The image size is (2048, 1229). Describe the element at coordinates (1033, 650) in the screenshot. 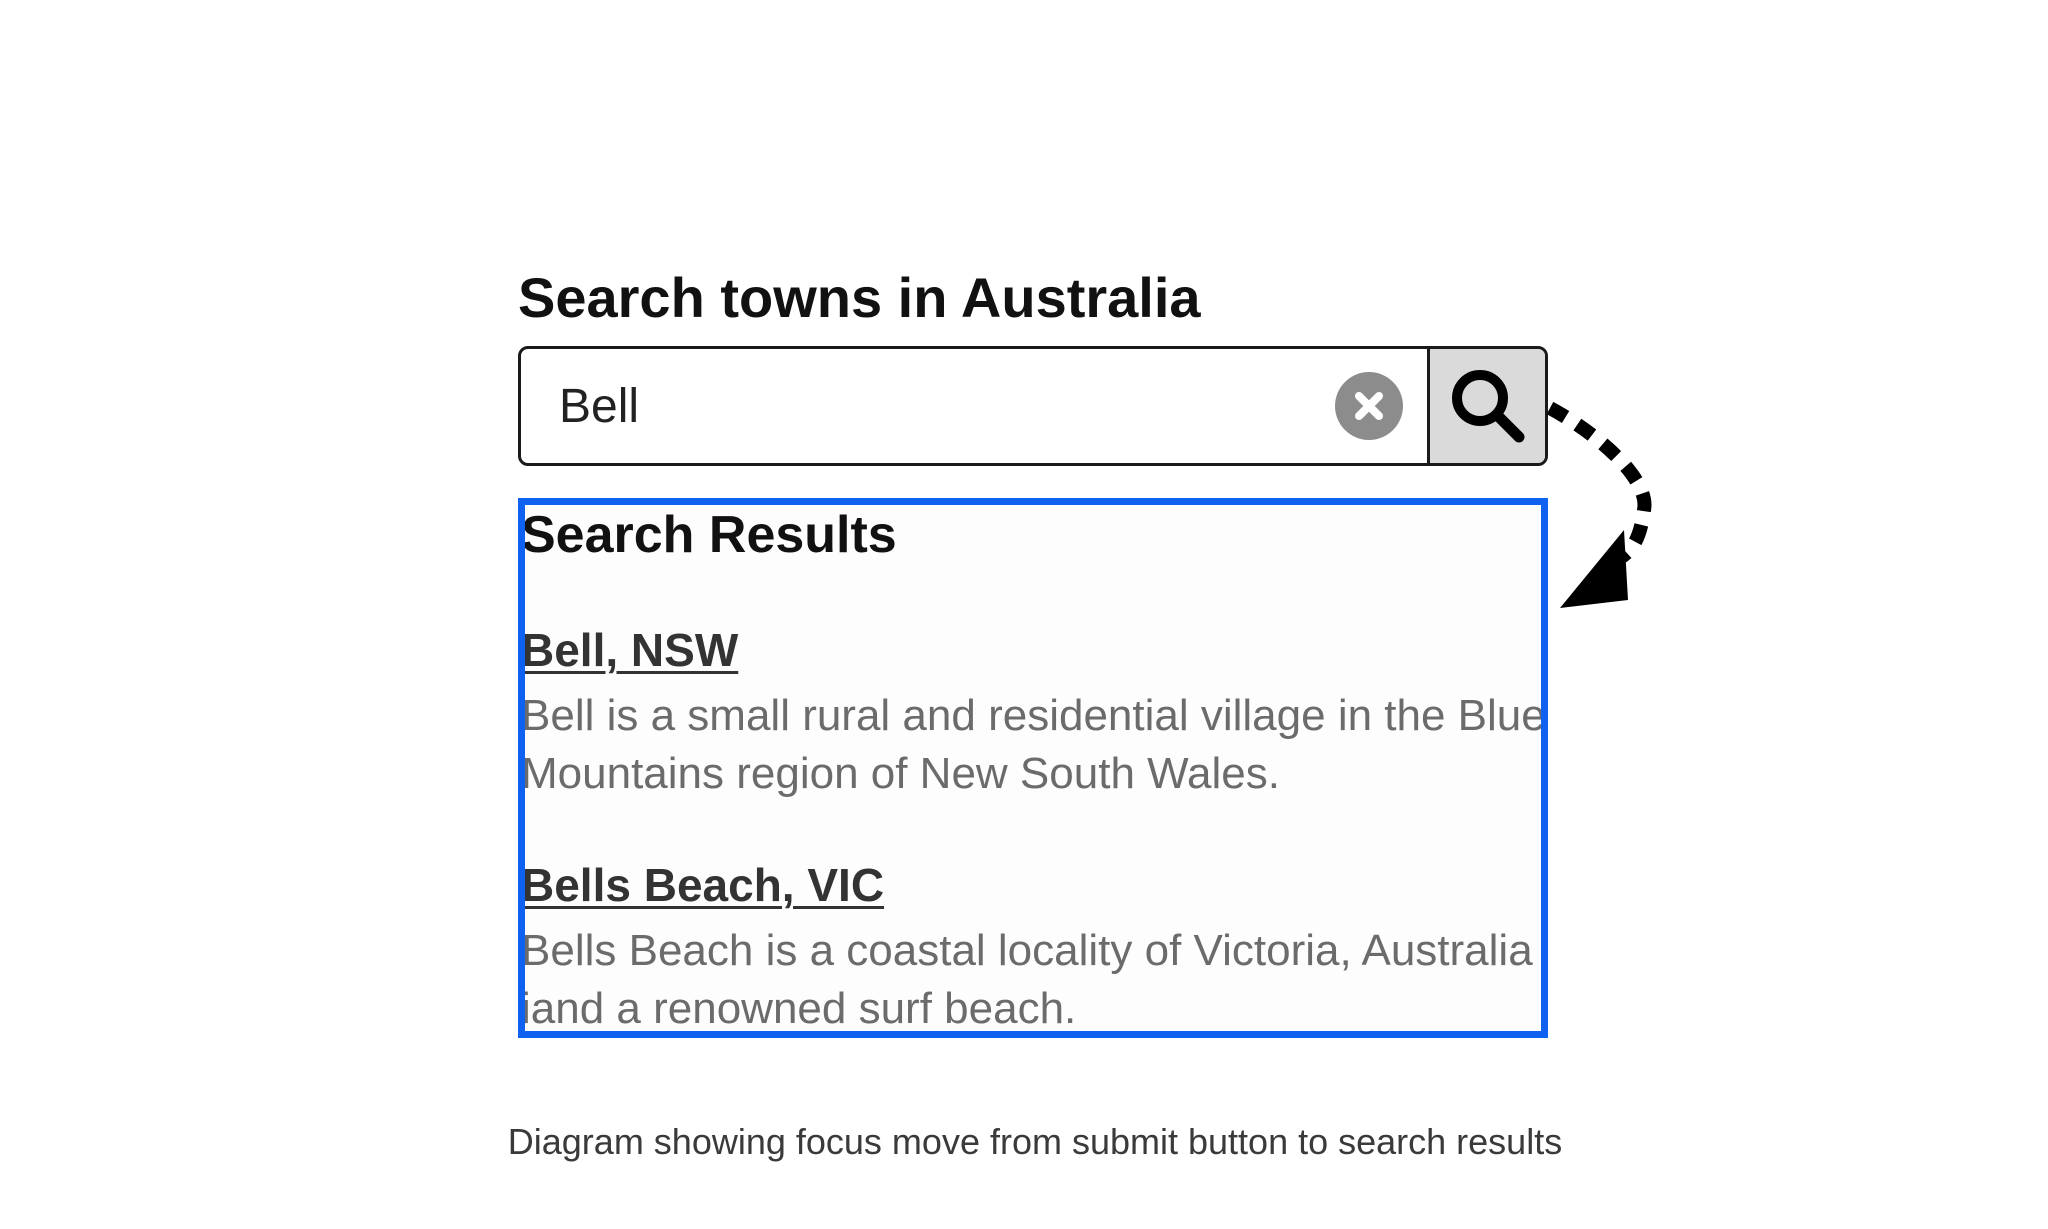

I see `result-link-bell-nsw: Bell, NSW` at that location.